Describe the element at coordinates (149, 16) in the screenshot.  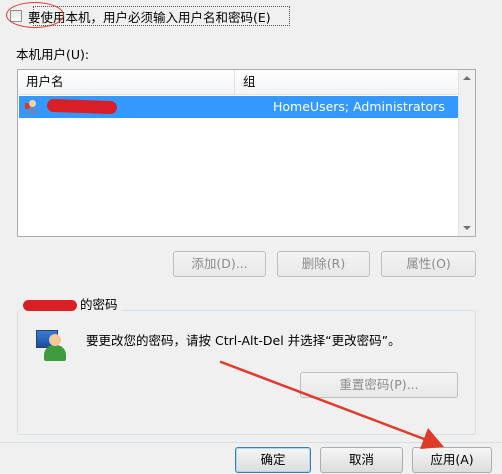
I see `require-password-label: 要使用本机，用户必须输入用户名和密码(E)` at that location.